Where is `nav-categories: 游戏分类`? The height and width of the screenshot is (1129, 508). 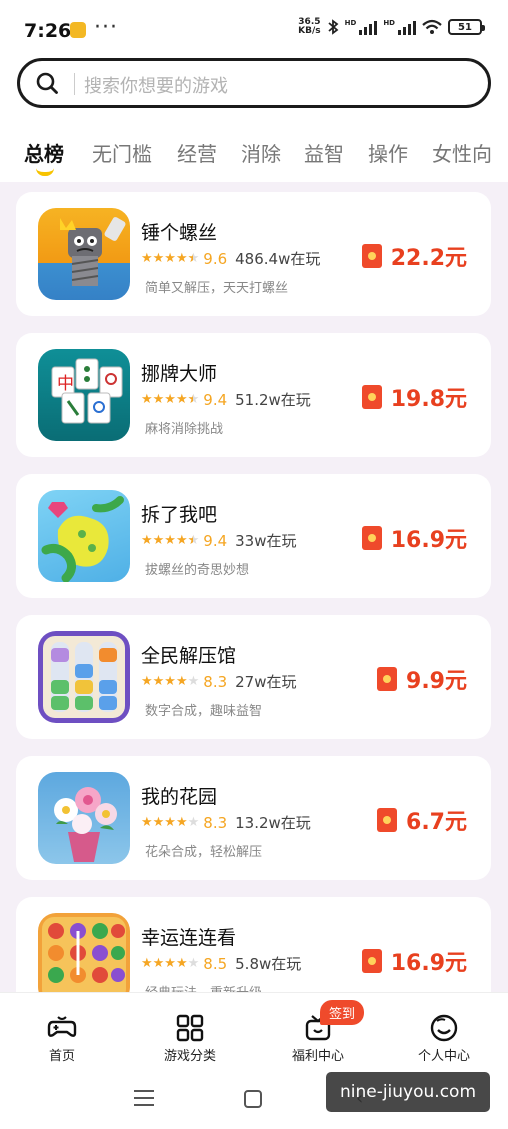
nav-categories: 游戏分类 is located at coordinates (190, 1038).